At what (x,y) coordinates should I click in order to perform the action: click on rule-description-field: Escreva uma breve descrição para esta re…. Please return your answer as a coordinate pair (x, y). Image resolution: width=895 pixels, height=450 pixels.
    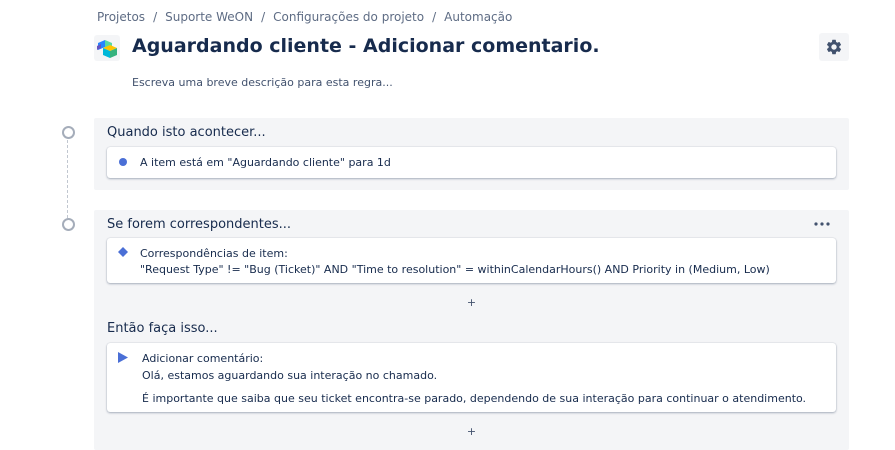
    Looking at the image, I should click on (262, 82).